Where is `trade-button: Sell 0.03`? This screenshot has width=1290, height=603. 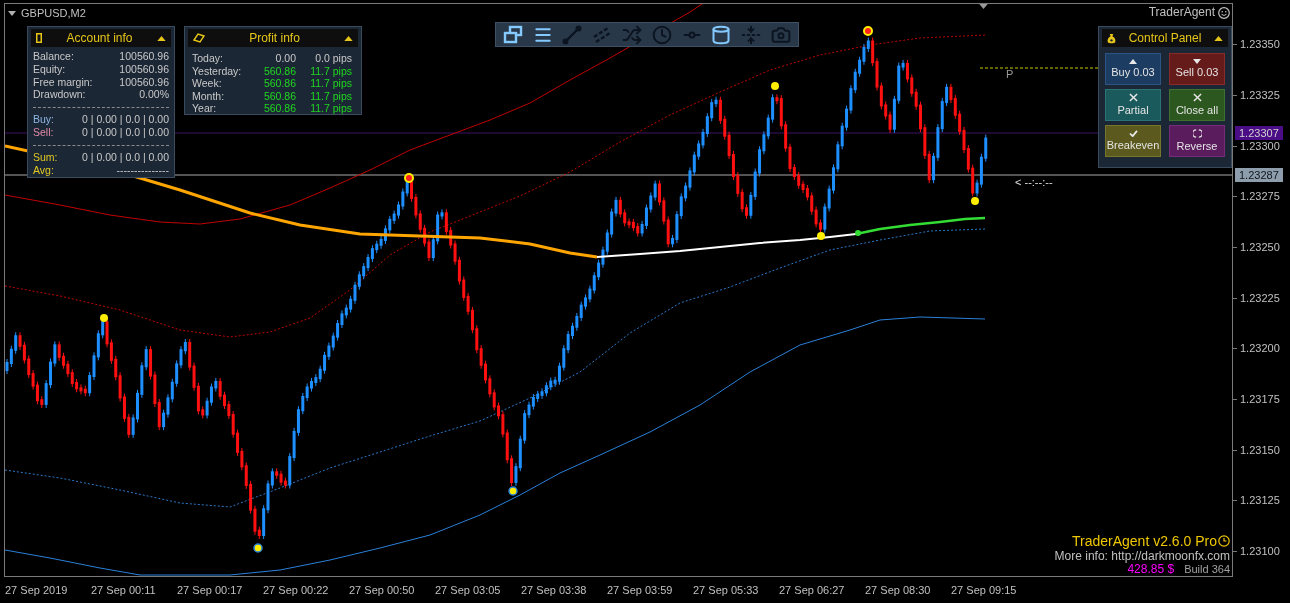 trade-button: Sell 0.03 is located at coordinates (1197, 69).